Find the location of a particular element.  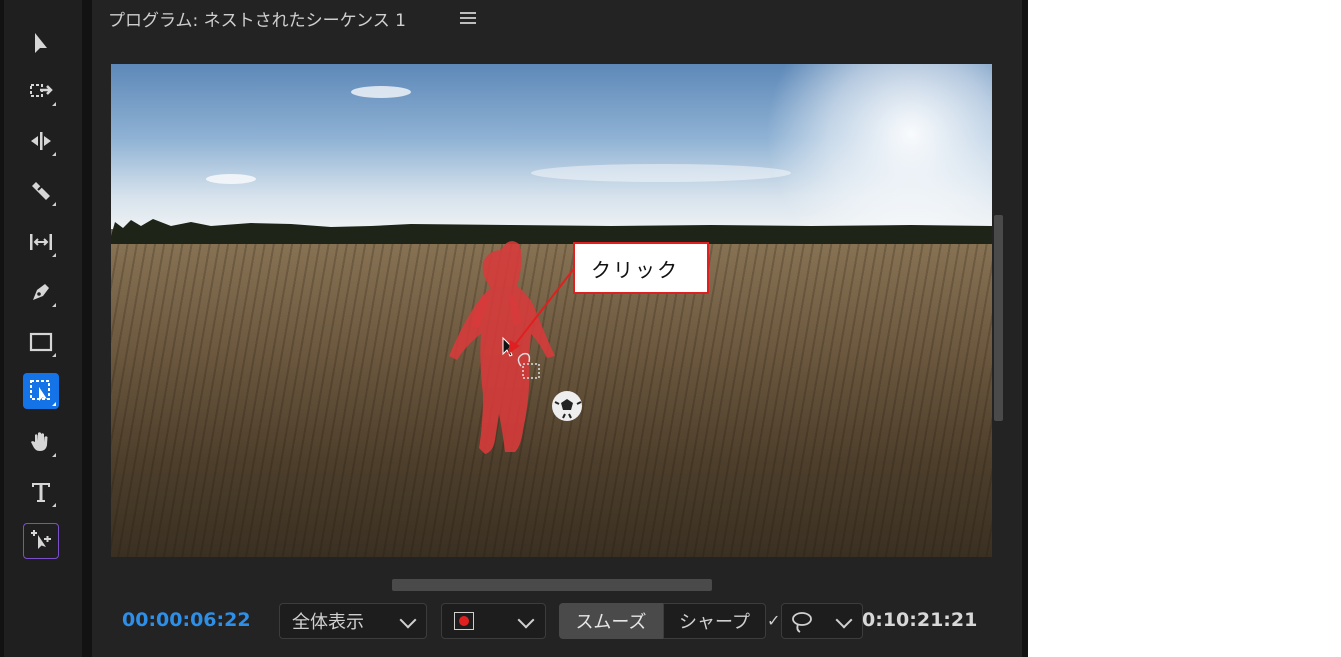

ripple-edit-tool is located at coordinates (41, 141).